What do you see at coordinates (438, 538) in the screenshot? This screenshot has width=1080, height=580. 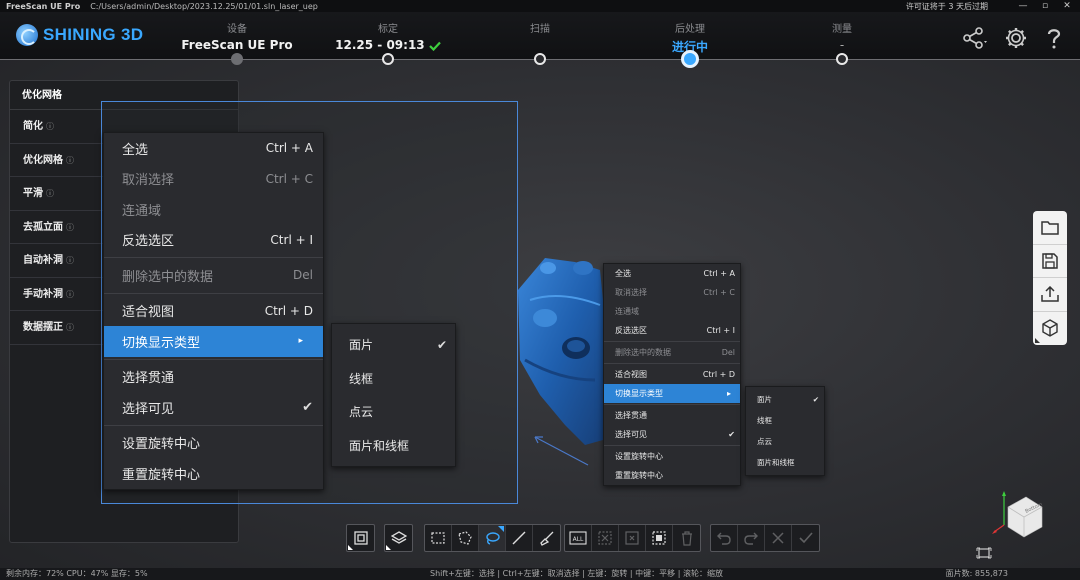 I see `rect-select-tool` at bounding box center [438, 538].